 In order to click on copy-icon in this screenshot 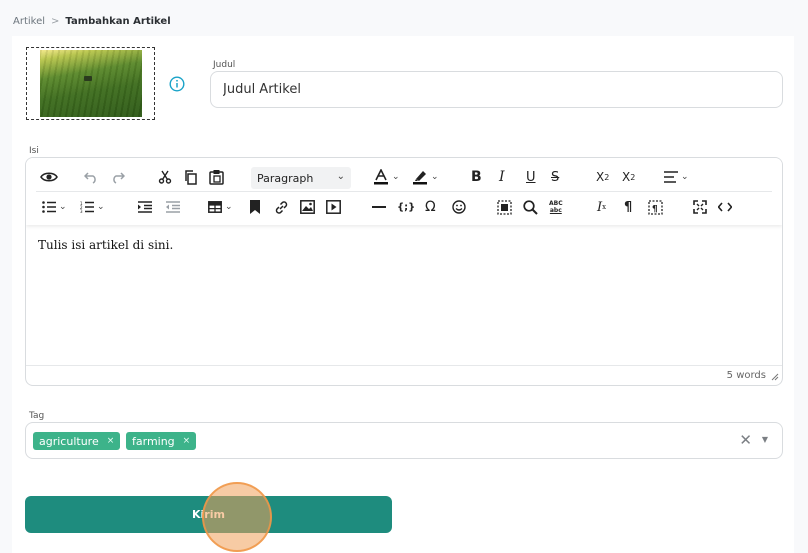, I will do `click(190, 177)`.